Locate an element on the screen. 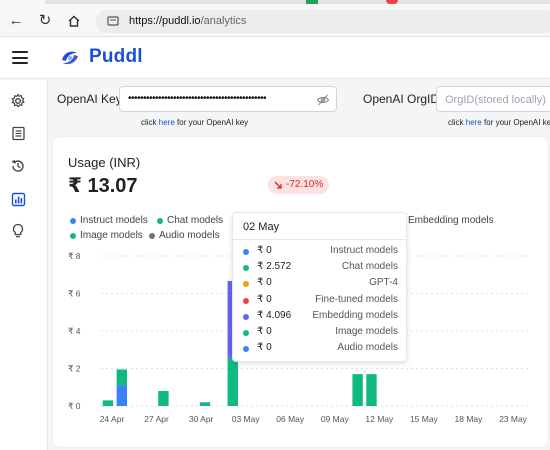  x-tick-label: 30 Apr is located at coordinates (201, 419).